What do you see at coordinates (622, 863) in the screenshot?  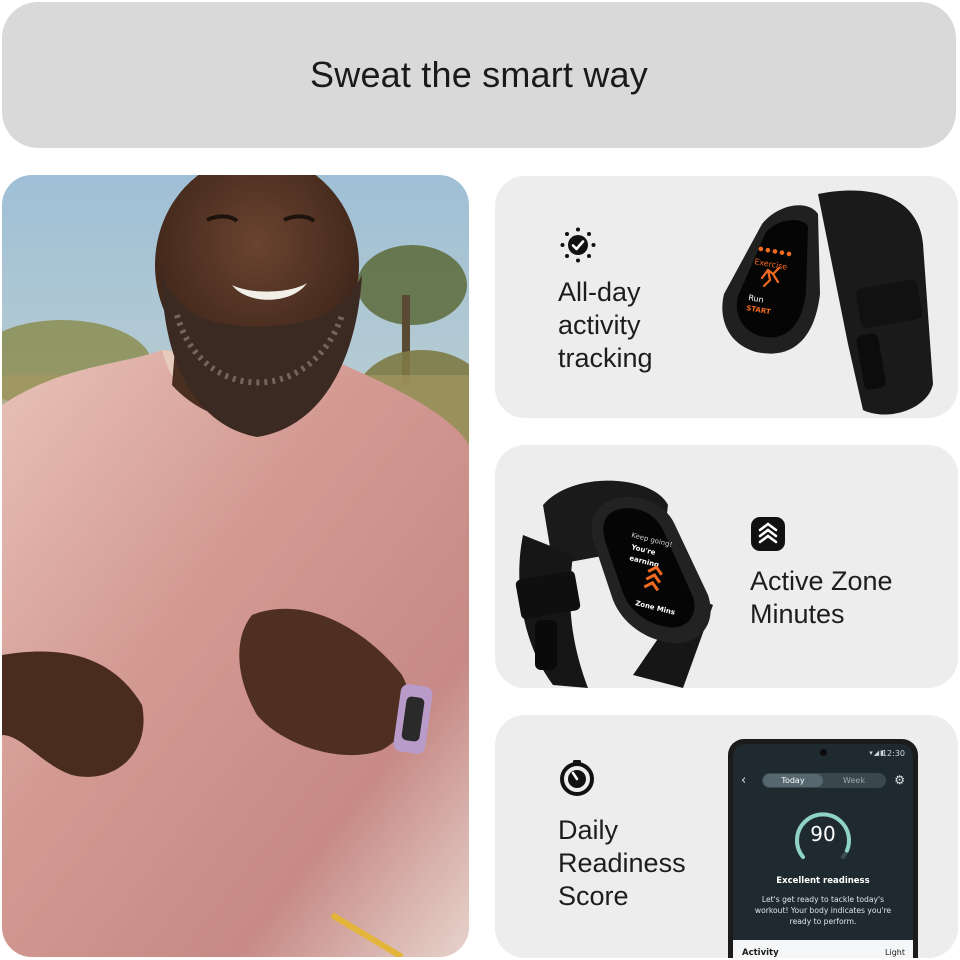 I see `feature-label-readiness: Daily Readiness Score` at bounding box center [622, 863].